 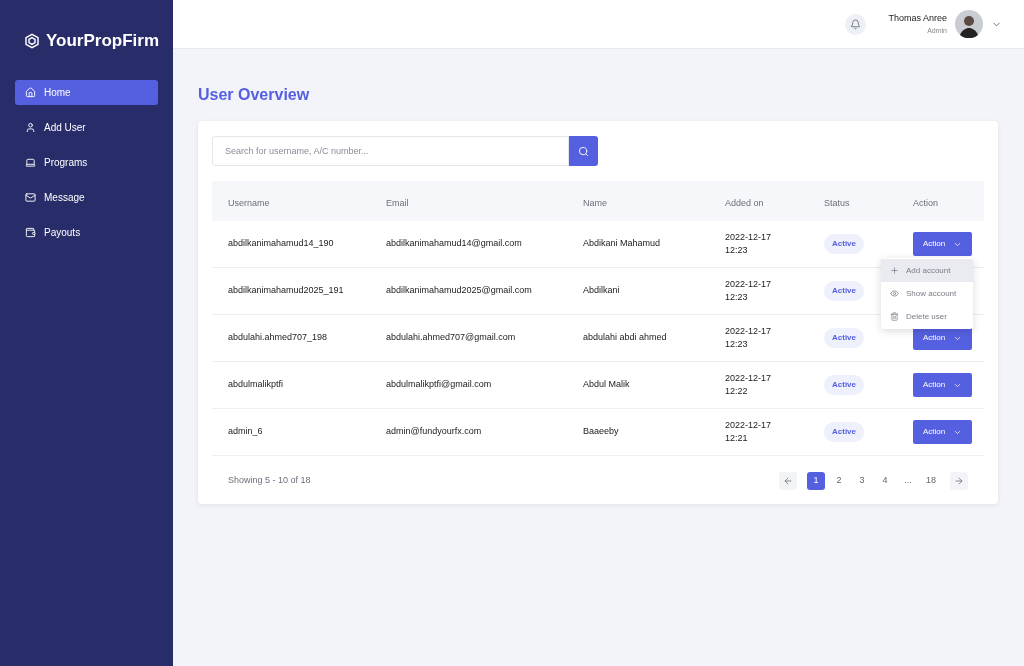 I want to click on table-cell: abdulahi abdi ahmed, so click(x=625, y=337).